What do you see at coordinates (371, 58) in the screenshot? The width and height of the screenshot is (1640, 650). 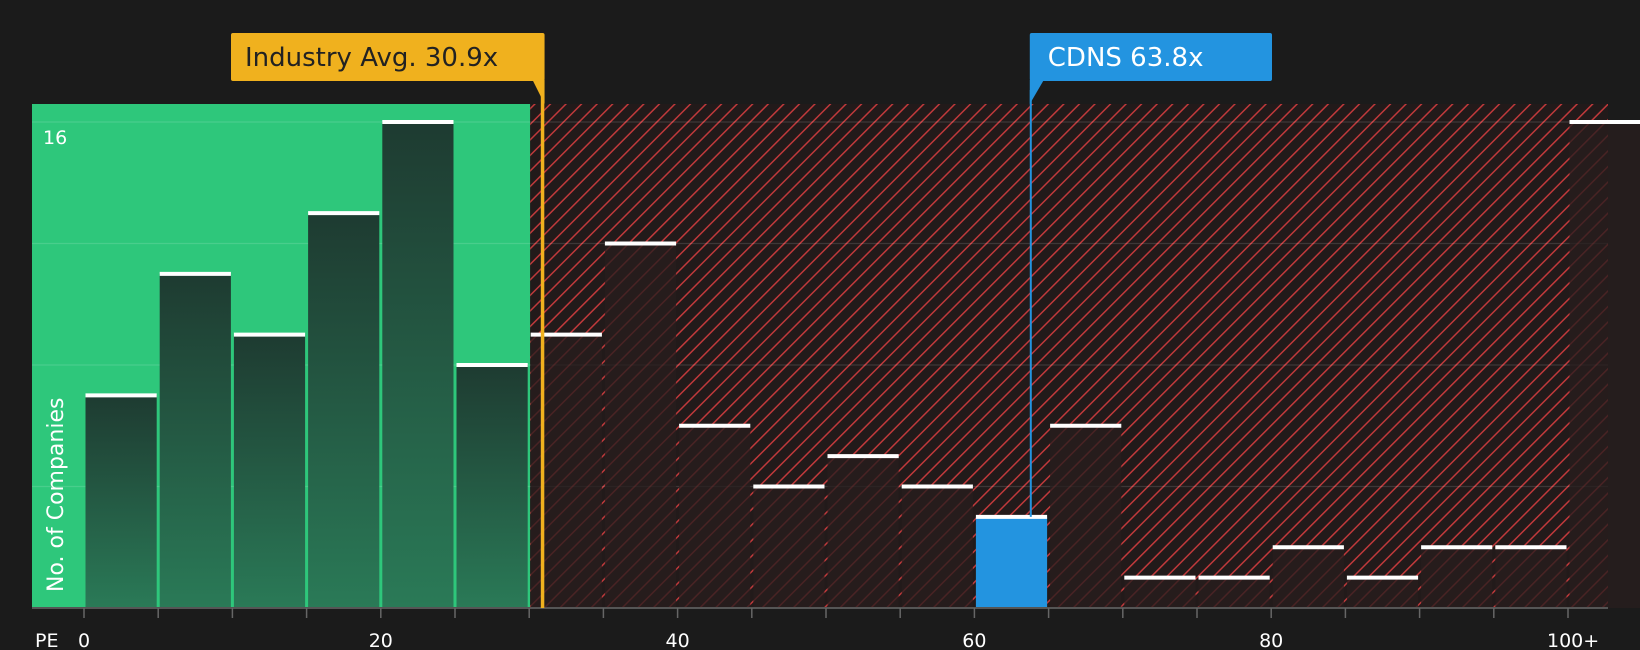 I see `industry-avg-label: Industry Avg. 30.9x` at bounding box center [371, 58].